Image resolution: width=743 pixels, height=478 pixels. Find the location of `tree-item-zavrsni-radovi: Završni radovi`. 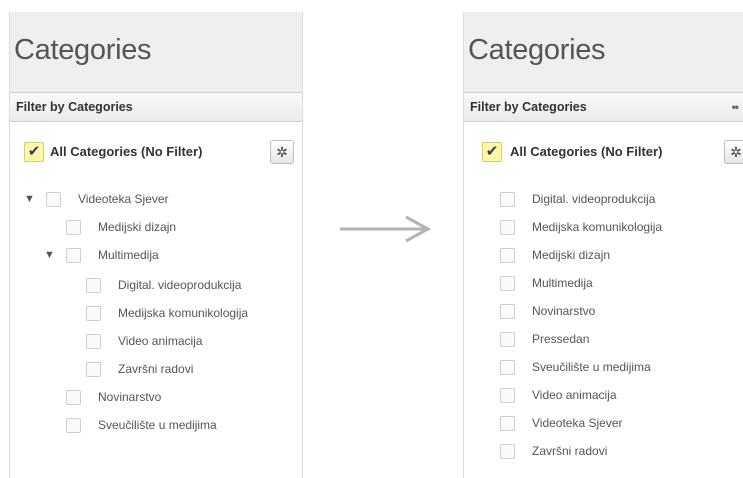

tree-item-zavrsni-radovi: Završni radovi is located at coordinates (159, 370).